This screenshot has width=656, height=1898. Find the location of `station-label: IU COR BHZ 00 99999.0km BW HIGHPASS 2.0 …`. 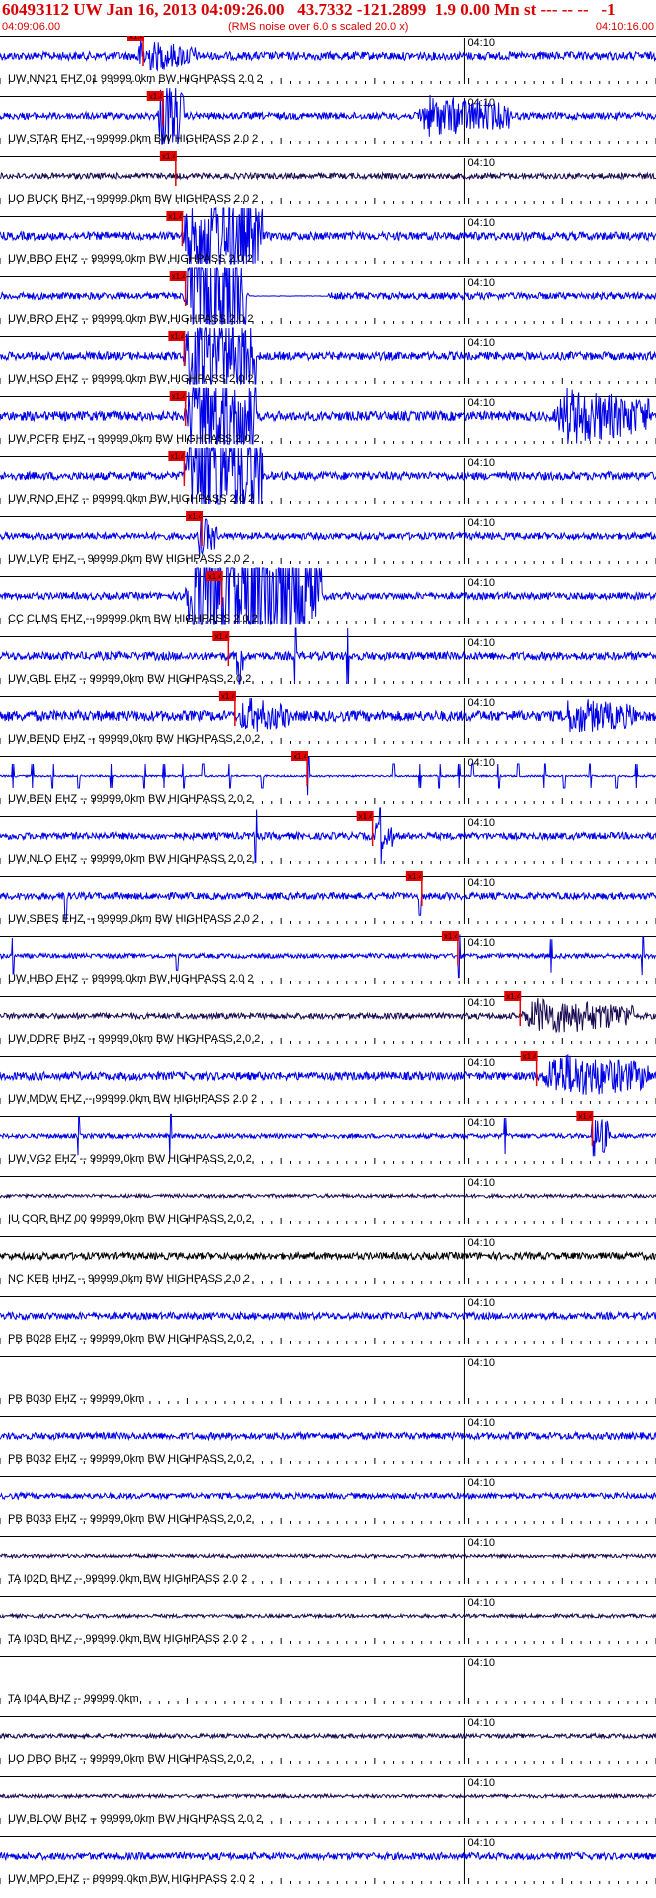

station-label: IU COR BHZ 00 99999.0km BW HIGHPASS 2.0 … is located at coordinates (130, 1219).